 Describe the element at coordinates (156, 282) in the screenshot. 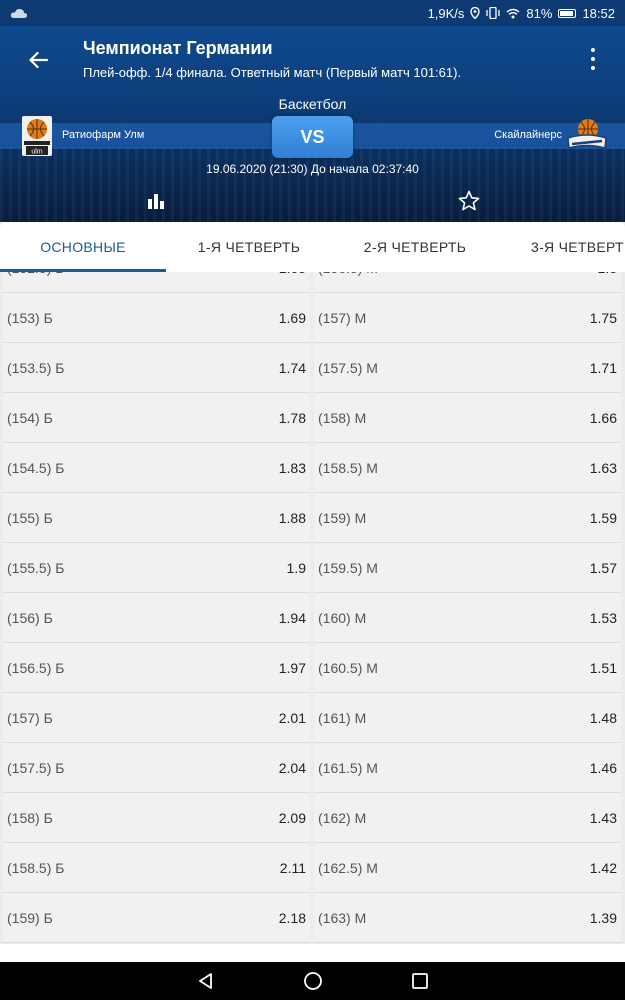

I see `over-odds-cell: (152.5) Б 1.65` at that location.